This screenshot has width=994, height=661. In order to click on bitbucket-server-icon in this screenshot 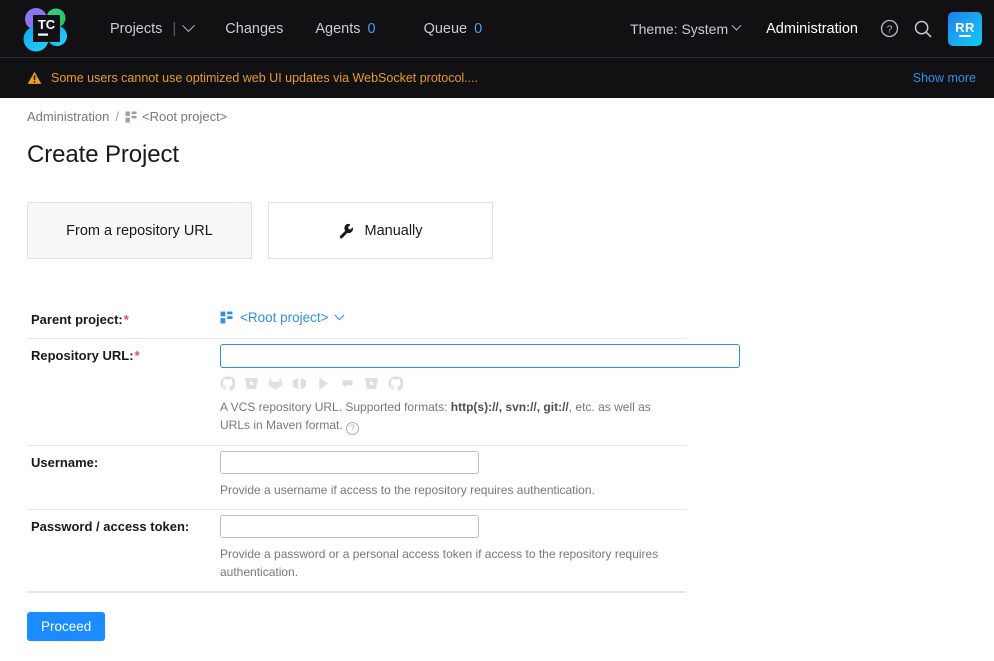, I will do `click(371, 383)`.